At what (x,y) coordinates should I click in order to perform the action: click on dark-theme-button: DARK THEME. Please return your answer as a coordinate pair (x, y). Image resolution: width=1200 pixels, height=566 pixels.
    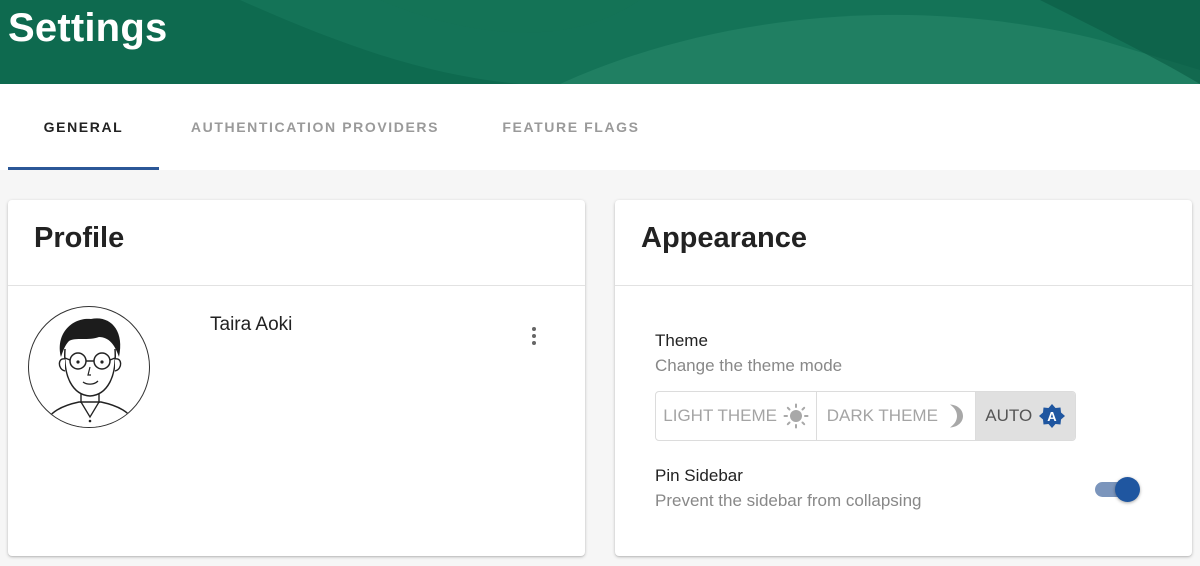
    Looking at the image, I should click on (897, 416).